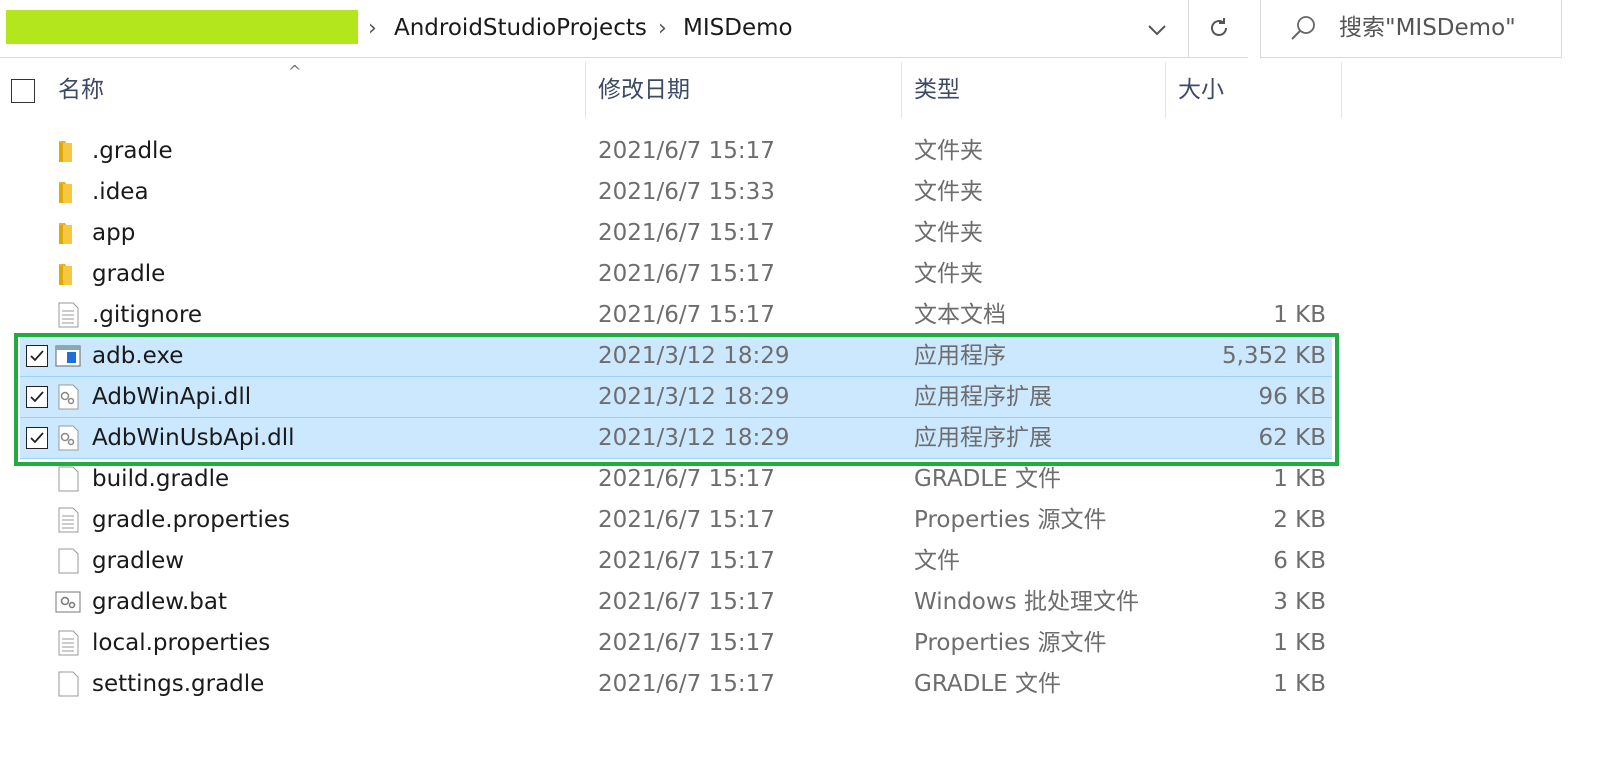  Describe the element at coordinates (983, 438) in the screenshot. I see `file-type: 应用程序扩展` at that location.